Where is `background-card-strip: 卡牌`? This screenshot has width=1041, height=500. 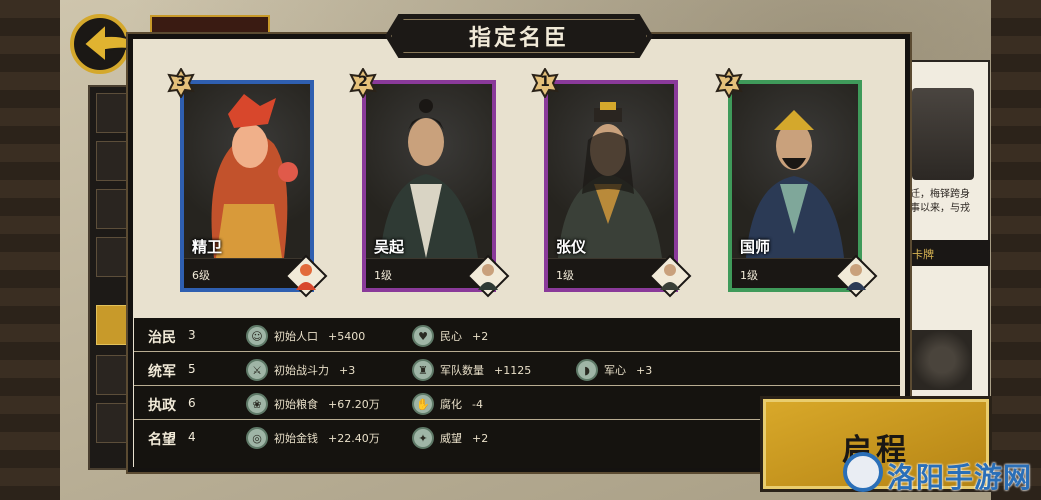
background-card-strip: 卡牌 is located at coordinates (948, 253).